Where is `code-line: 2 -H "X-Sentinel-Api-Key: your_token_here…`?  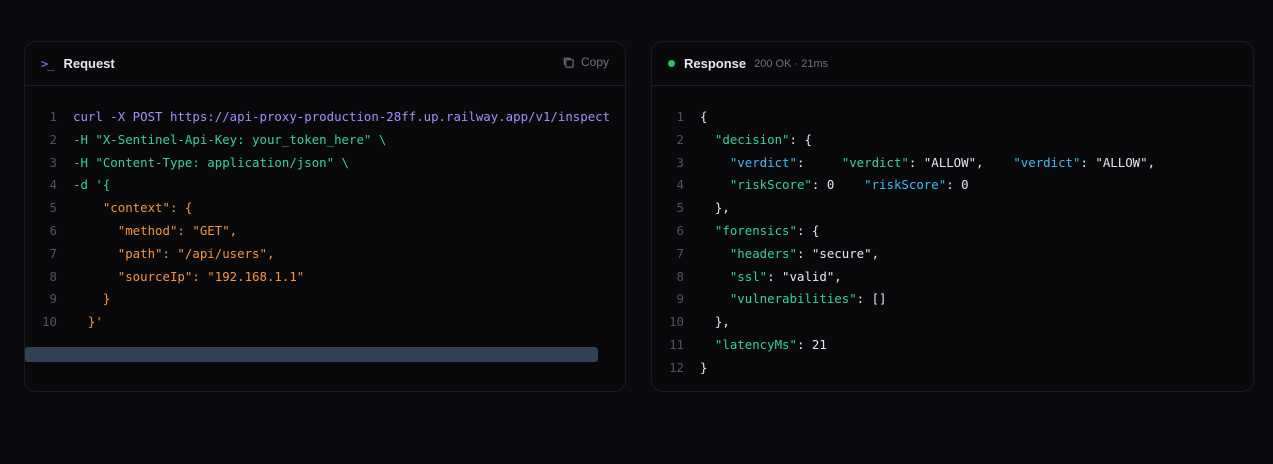 code-line: 2 -H "X-Sentinel-Api-Key: your_token_here… is located at coordinates (325, 140).